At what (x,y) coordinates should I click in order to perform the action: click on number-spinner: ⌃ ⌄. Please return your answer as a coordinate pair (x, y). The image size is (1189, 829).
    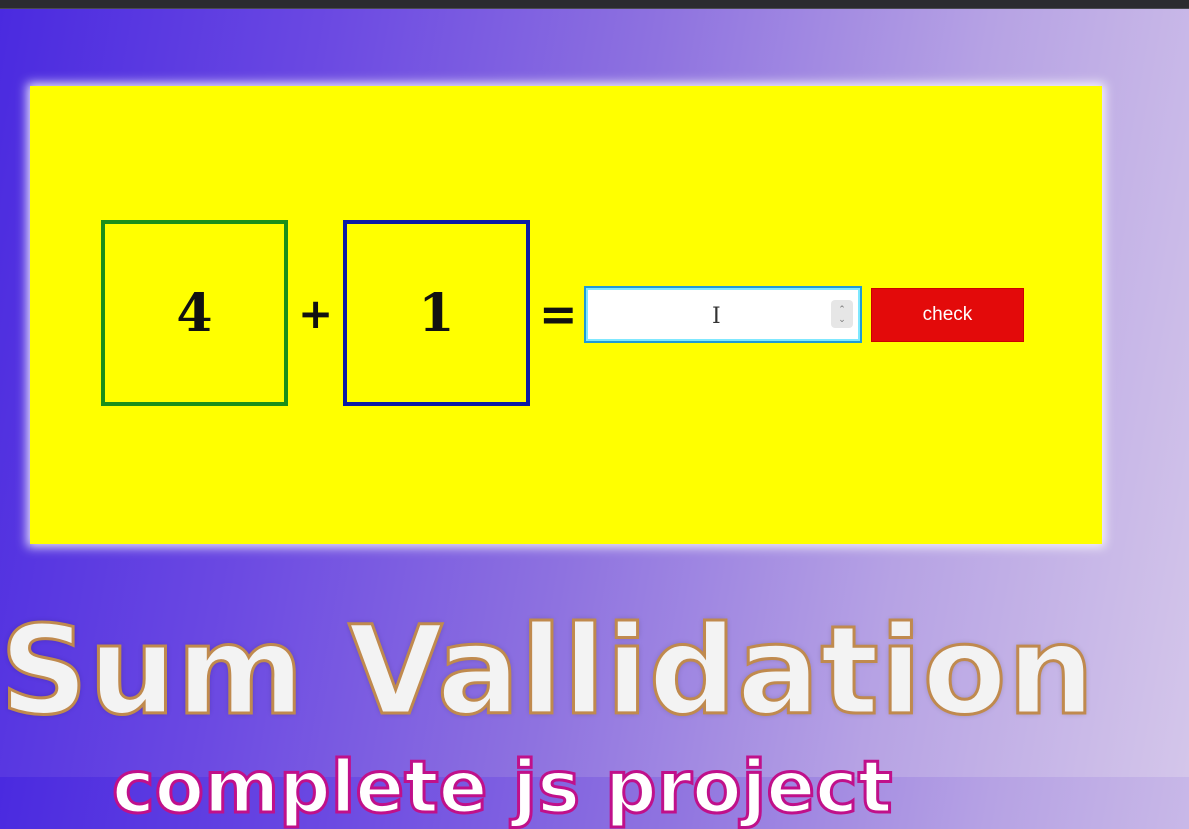
    Looking at the image, I should click on (842, 314).